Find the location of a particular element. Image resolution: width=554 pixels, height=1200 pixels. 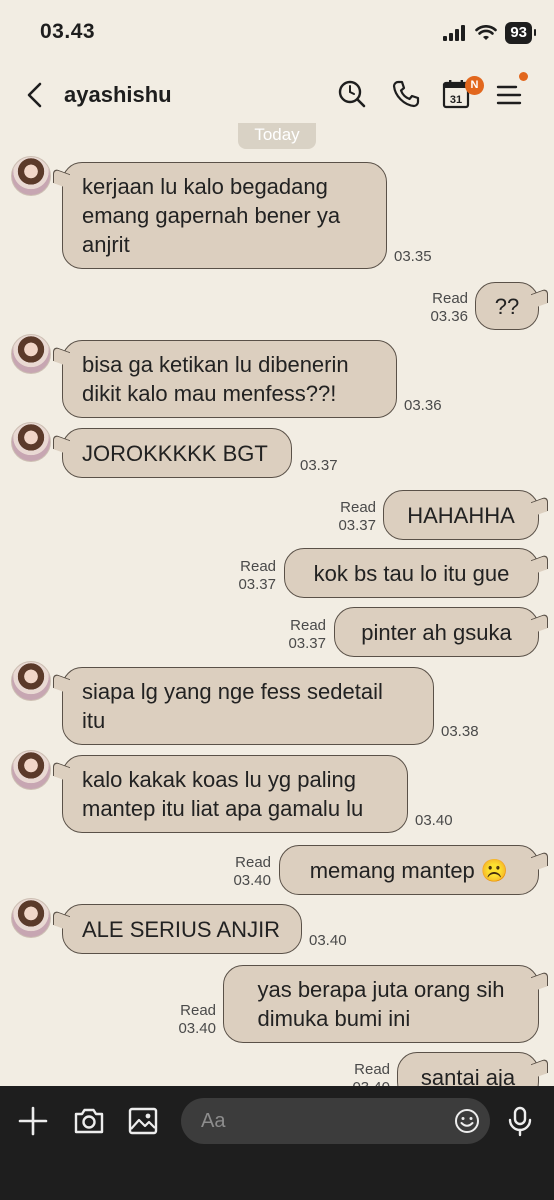

outgoing-message-bubble: kok bs tau lo itu gue is located at coordinates (411, 573).